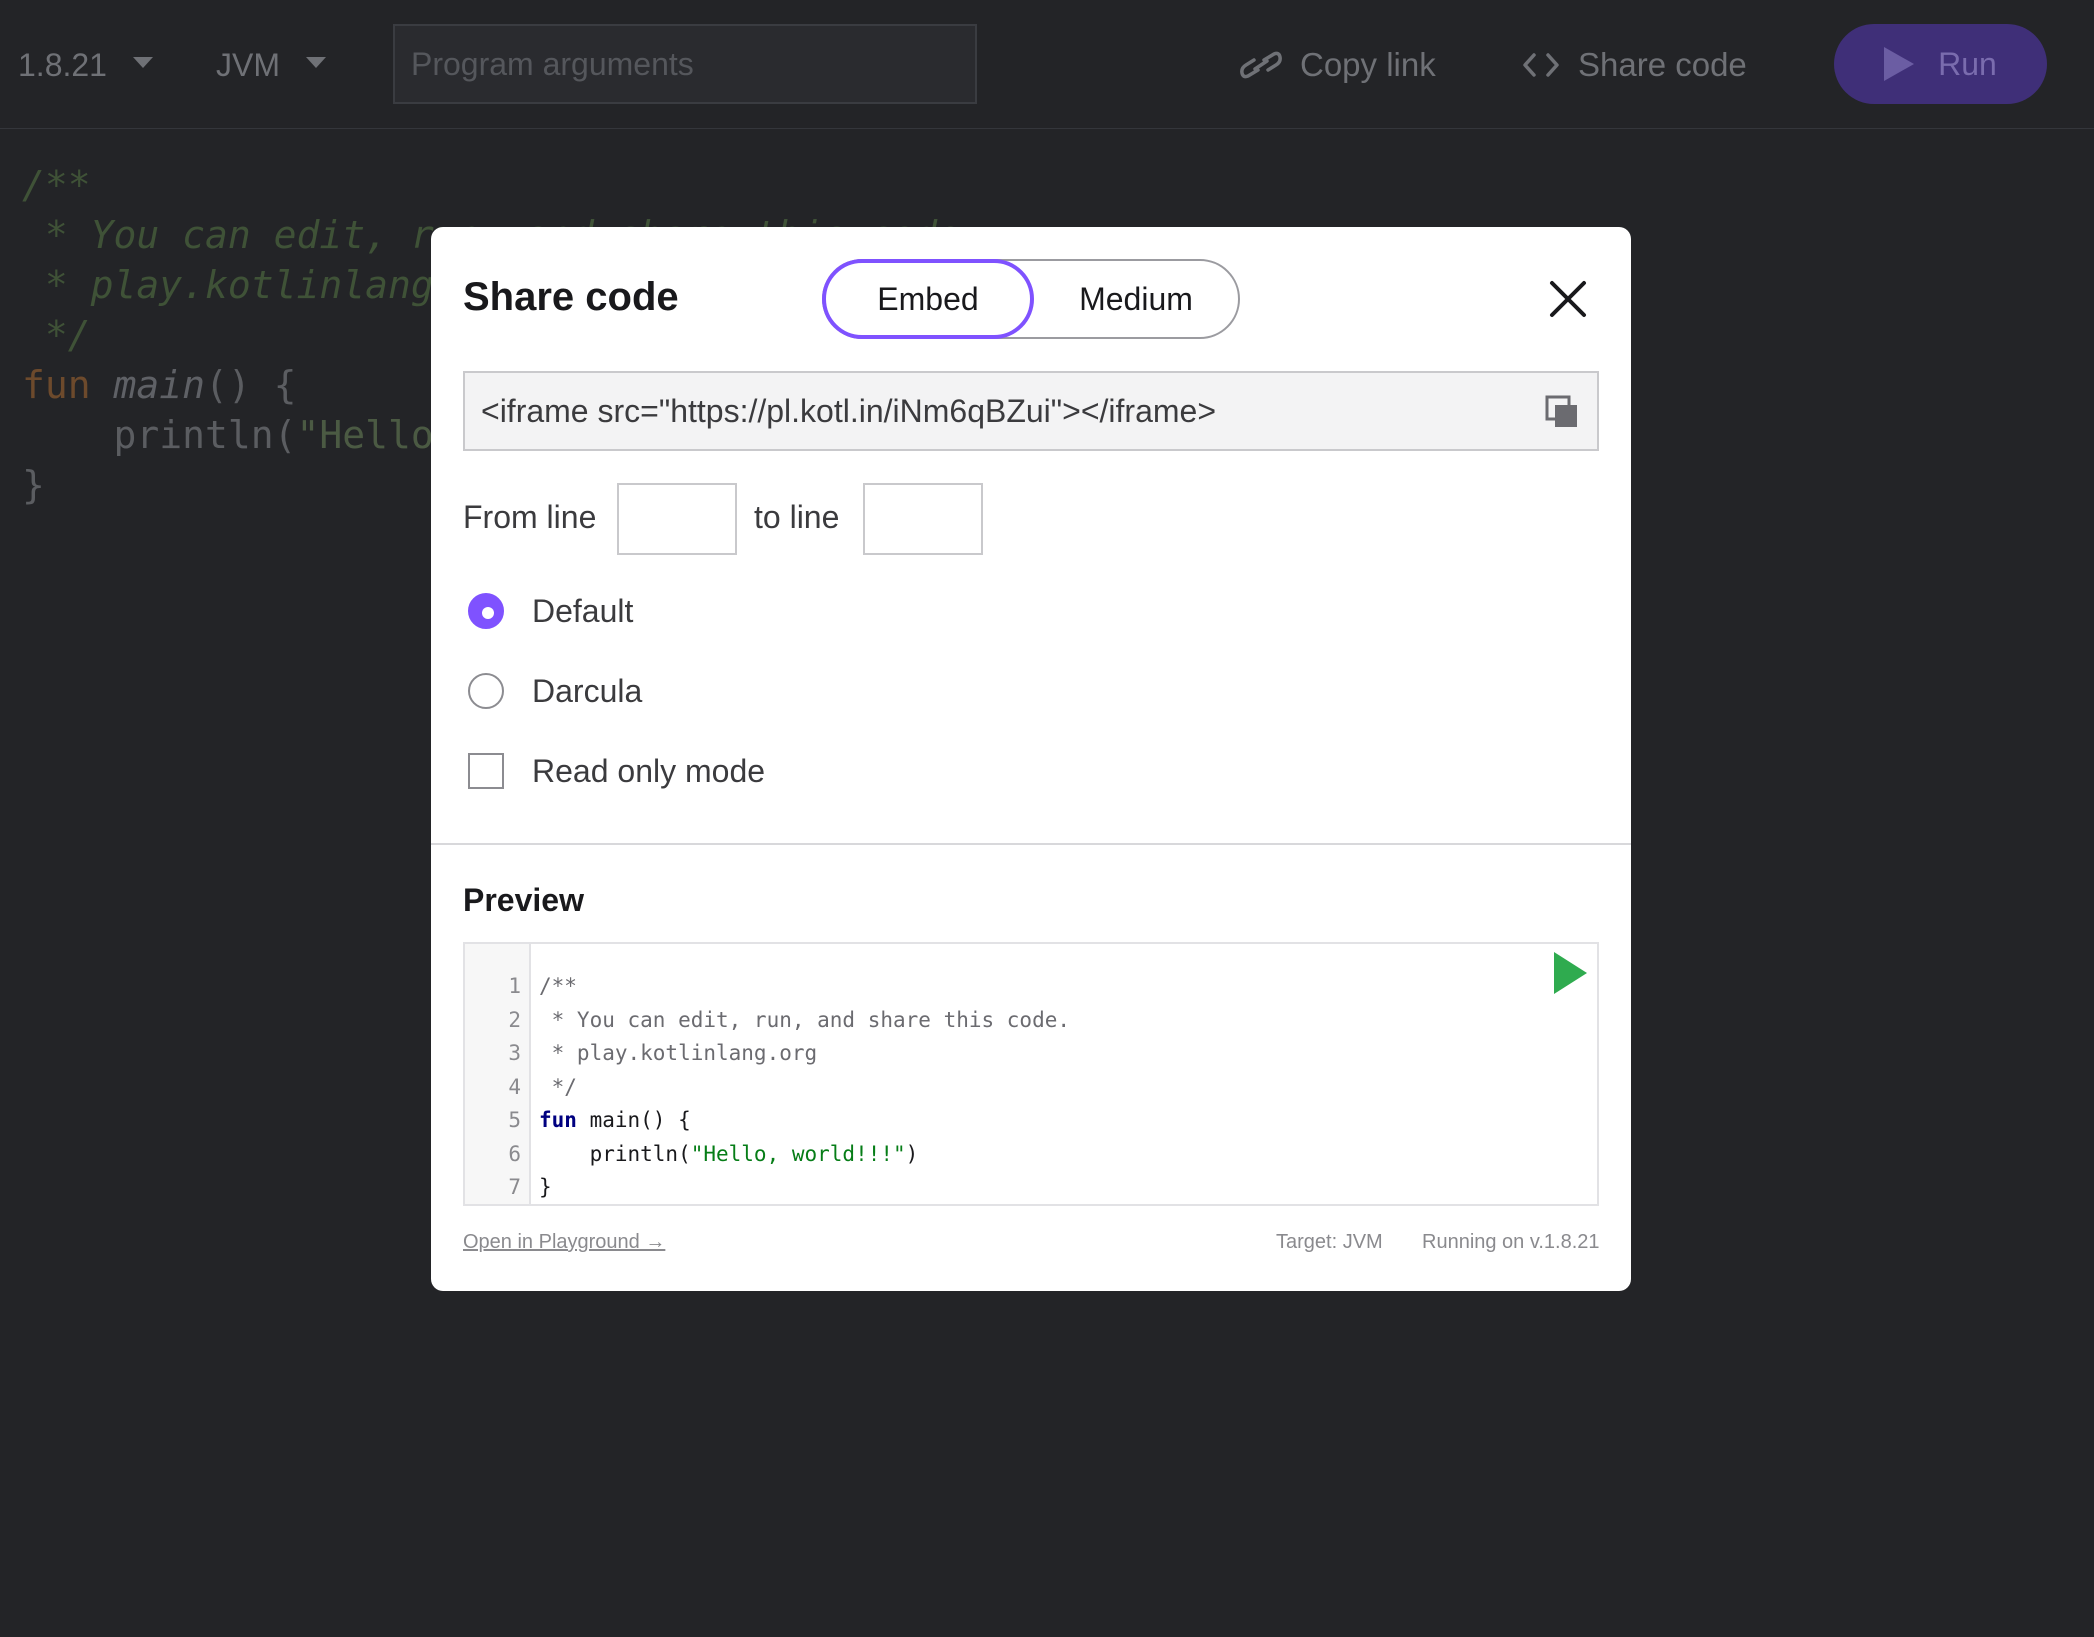 The height and width of the screenshot is (1637, 2094). I want to click on code-line: println("Hello,, so click(239, 435).